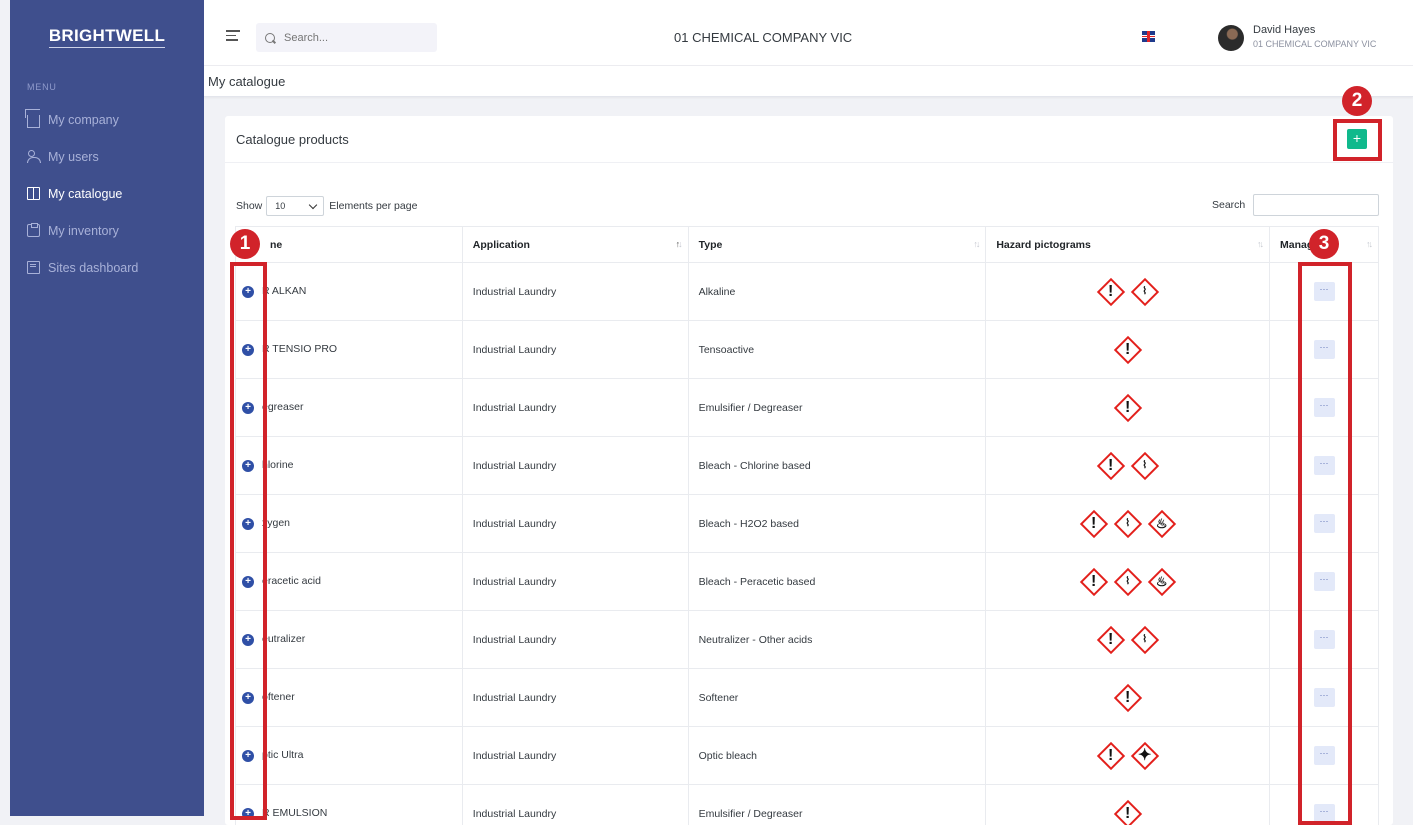  What do you see at coordinates (575, 244) in the screenshot?
I see `column-header-application: Application ↑↓` at bounding box center [575, 244].